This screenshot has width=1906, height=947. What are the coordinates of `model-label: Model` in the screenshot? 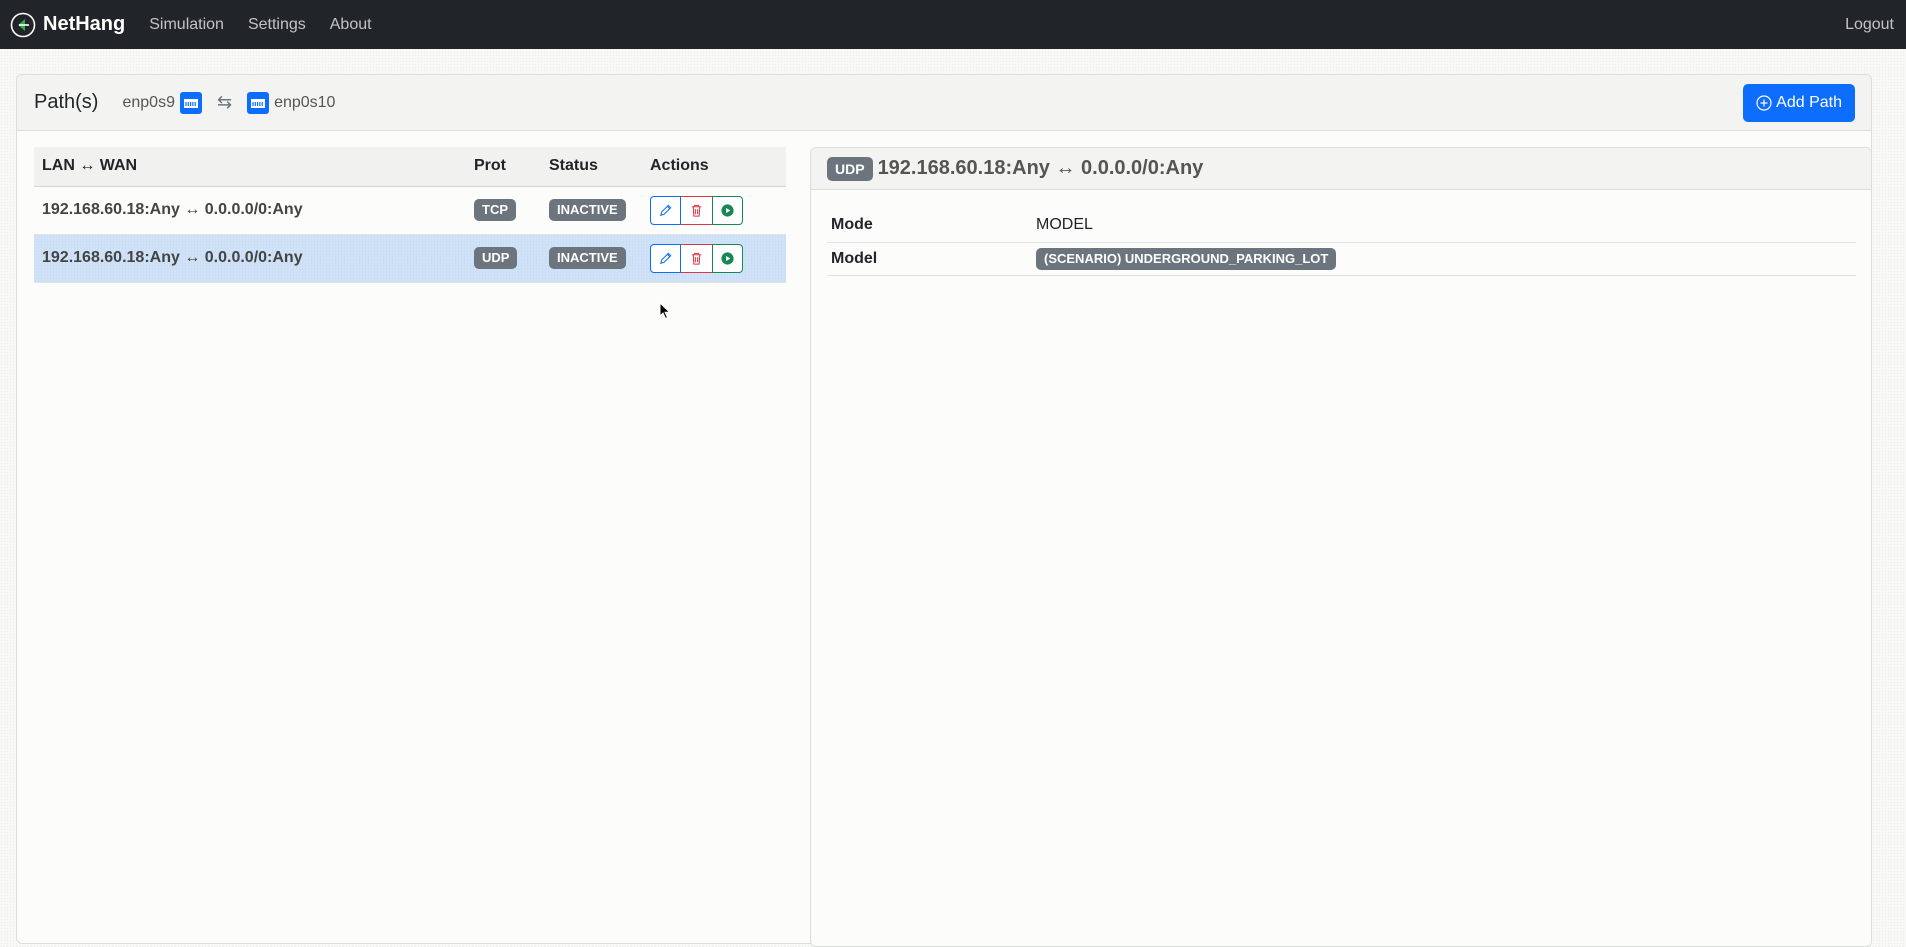 It's located at (929, 259).